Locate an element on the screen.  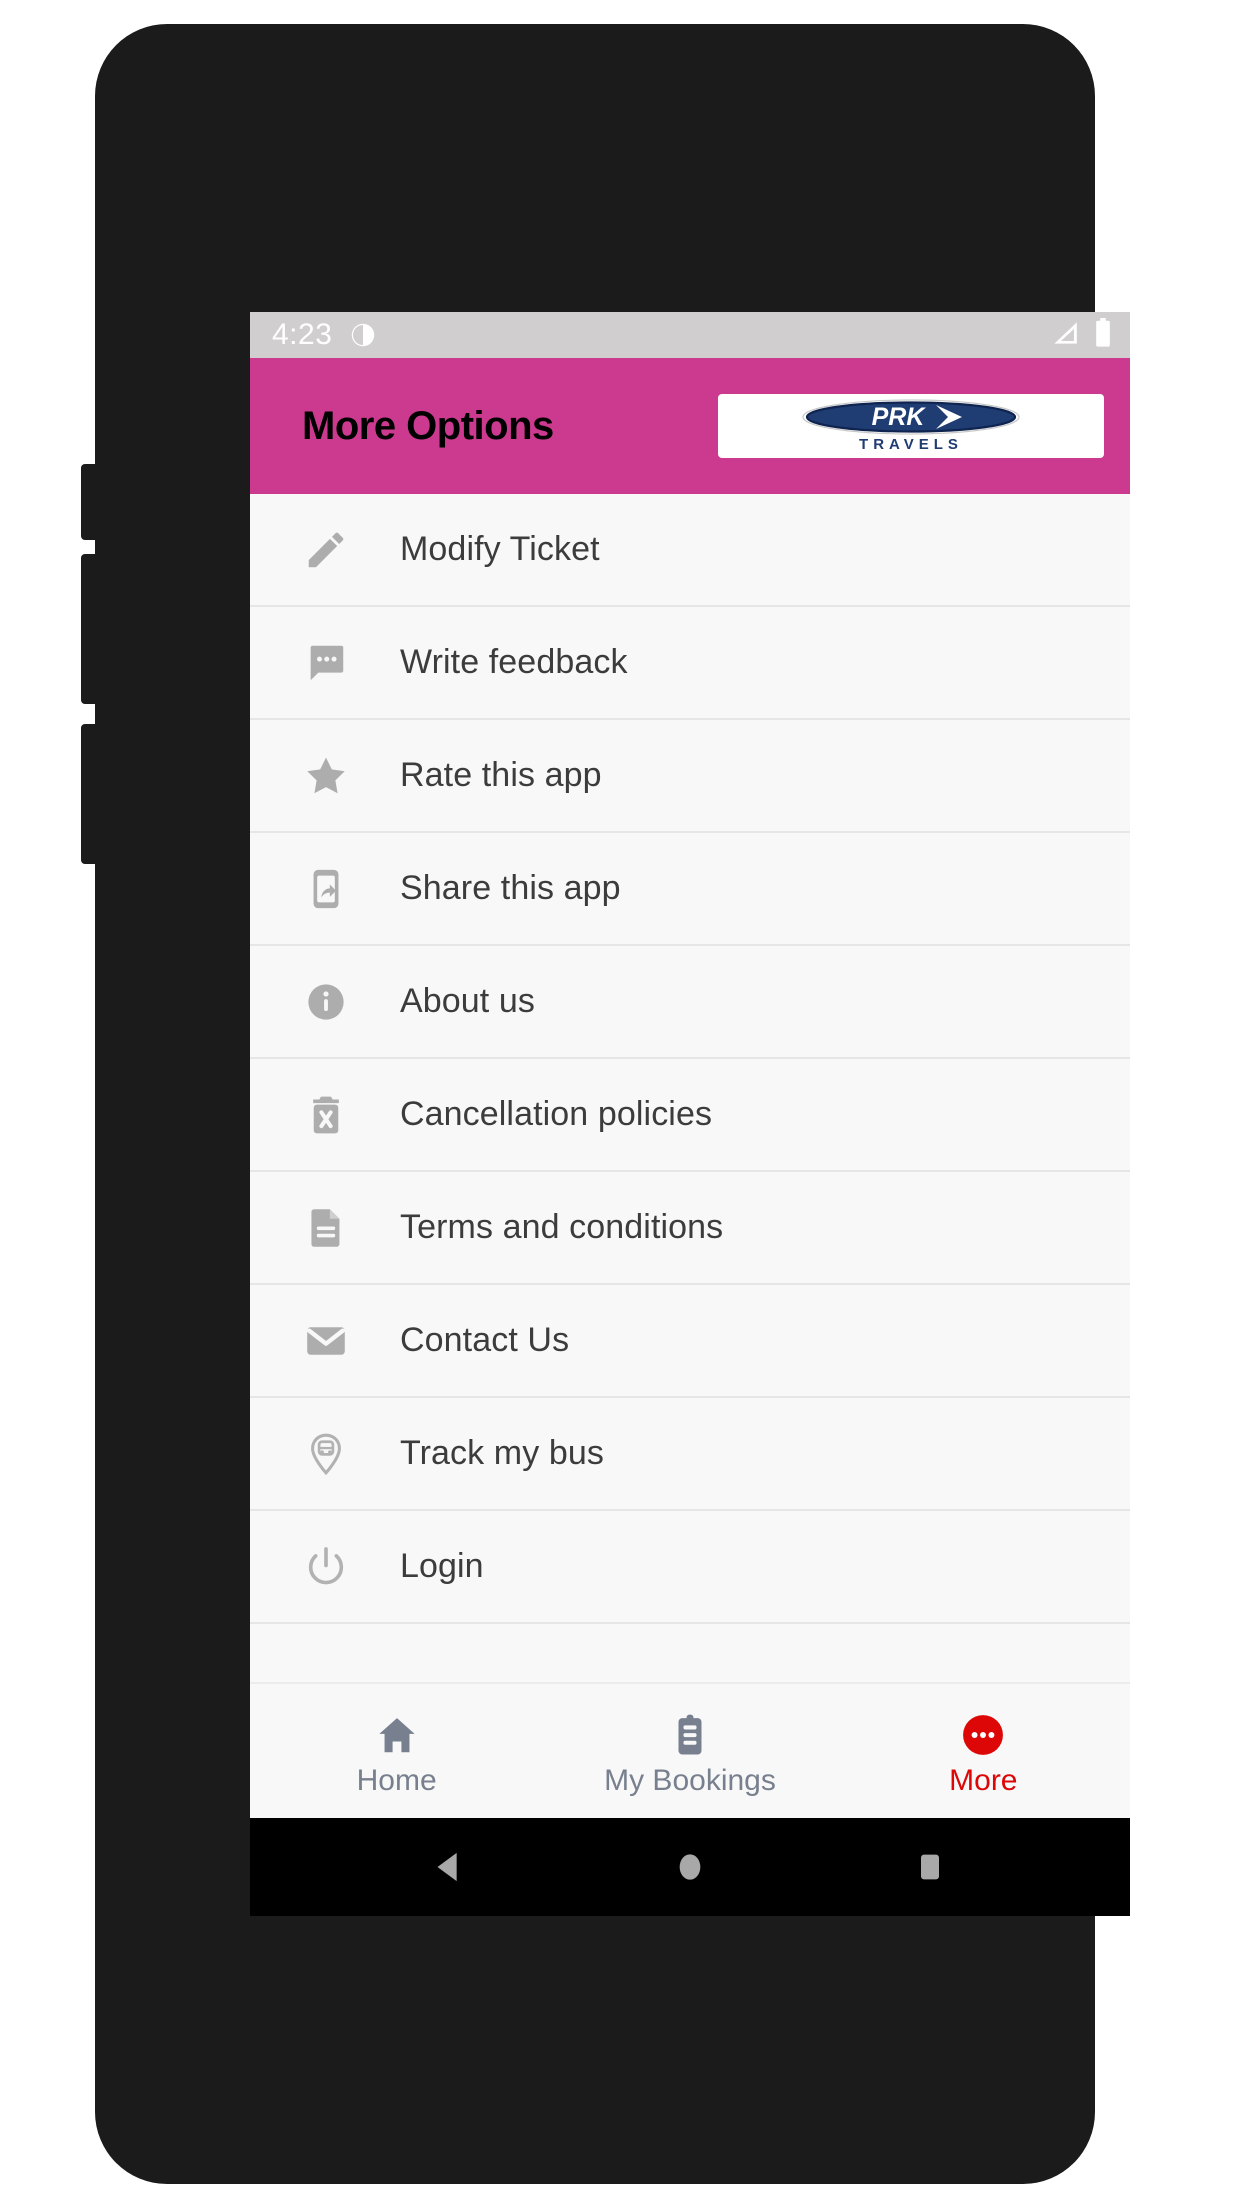
list-item-label: Rate this app is located at coordinates (501, 775).